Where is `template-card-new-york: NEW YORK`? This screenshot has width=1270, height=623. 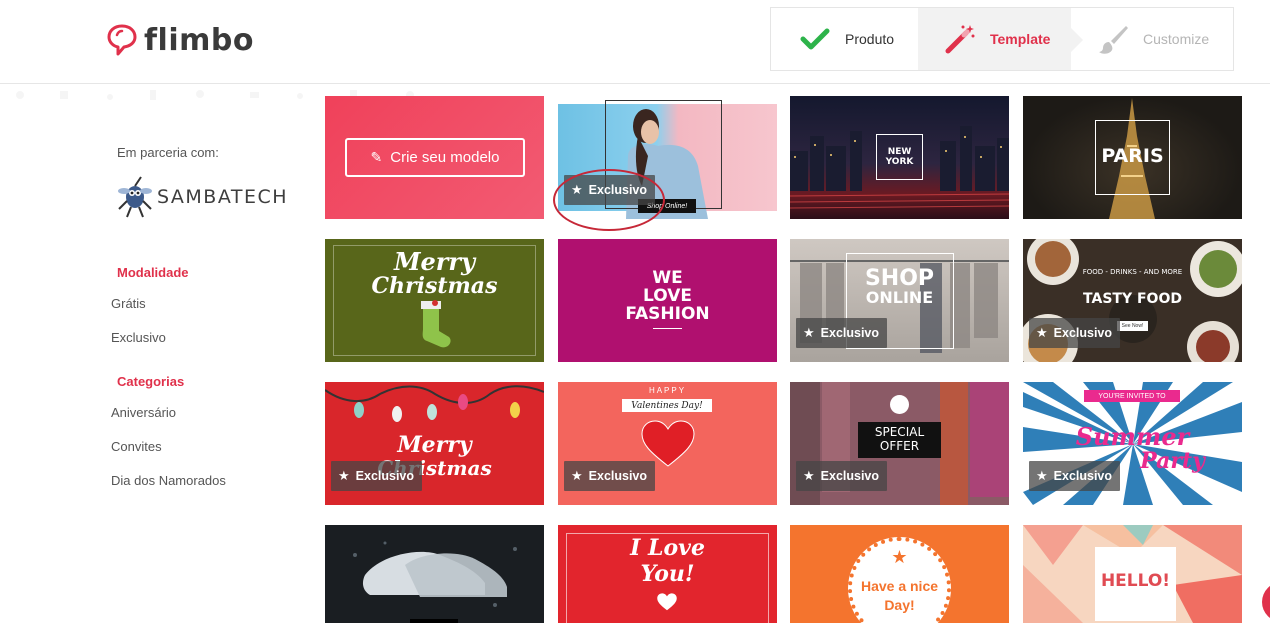
template-card-new-york: NEW YORK is located at coordinates (899, 157).